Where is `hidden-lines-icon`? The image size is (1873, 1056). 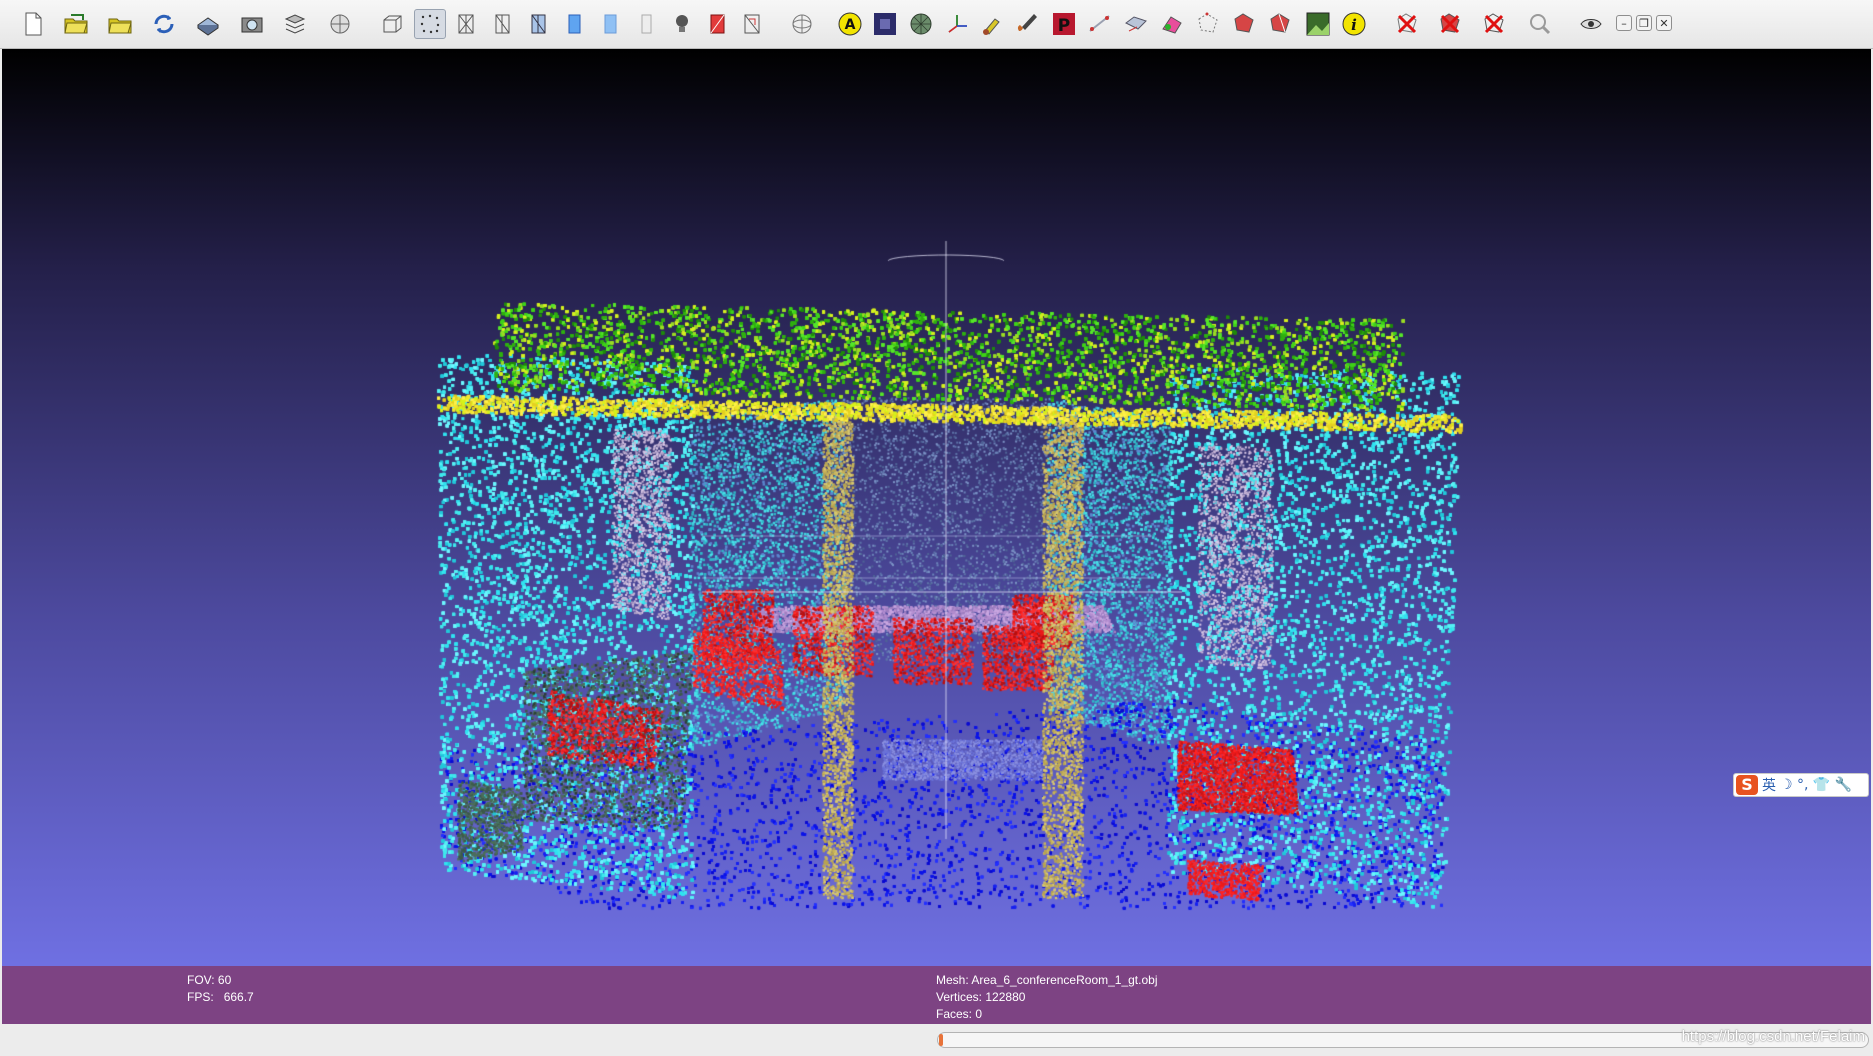
hidden-lines-icon is located at coordinates (502, 24).